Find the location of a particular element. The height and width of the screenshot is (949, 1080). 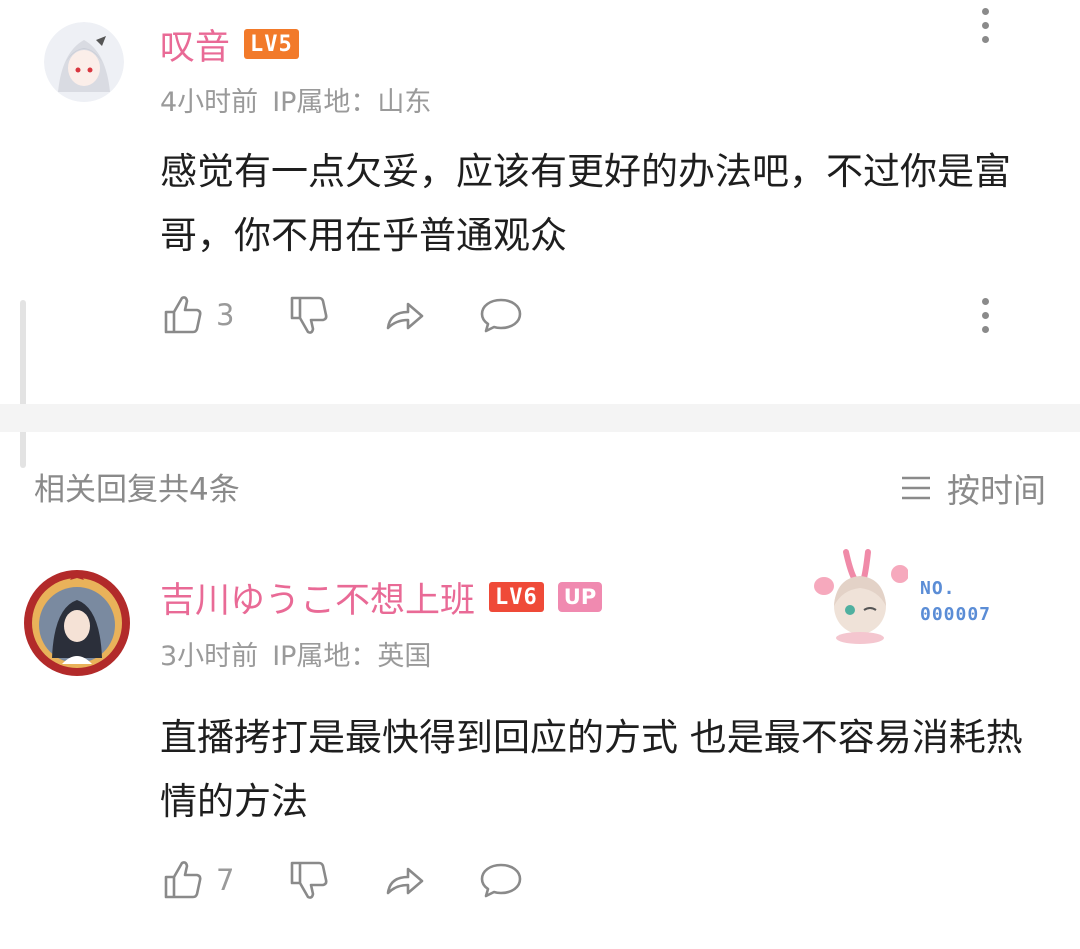

comment-time: 4小时前 is located at coordinates (209, 102).